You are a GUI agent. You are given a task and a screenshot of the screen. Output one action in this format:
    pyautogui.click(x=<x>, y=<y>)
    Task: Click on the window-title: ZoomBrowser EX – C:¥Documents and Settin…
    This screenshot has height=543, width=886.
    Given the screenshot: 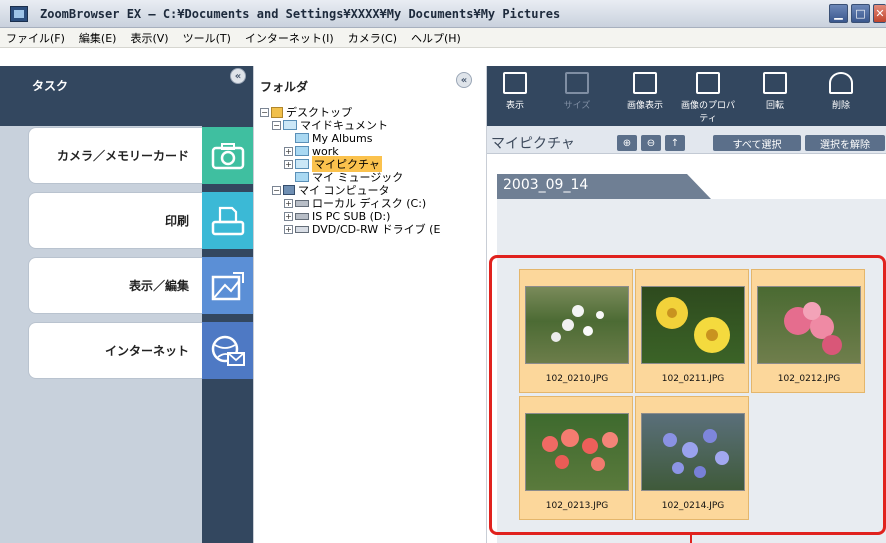 What is the action you would take?
    pyautogui.click(x=300, y=13)
    